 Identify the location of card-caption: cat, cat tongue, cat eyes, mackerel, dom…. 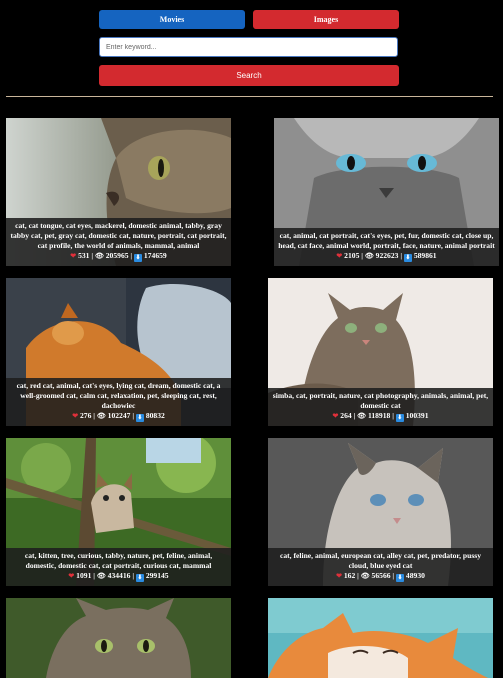
(118, 242).